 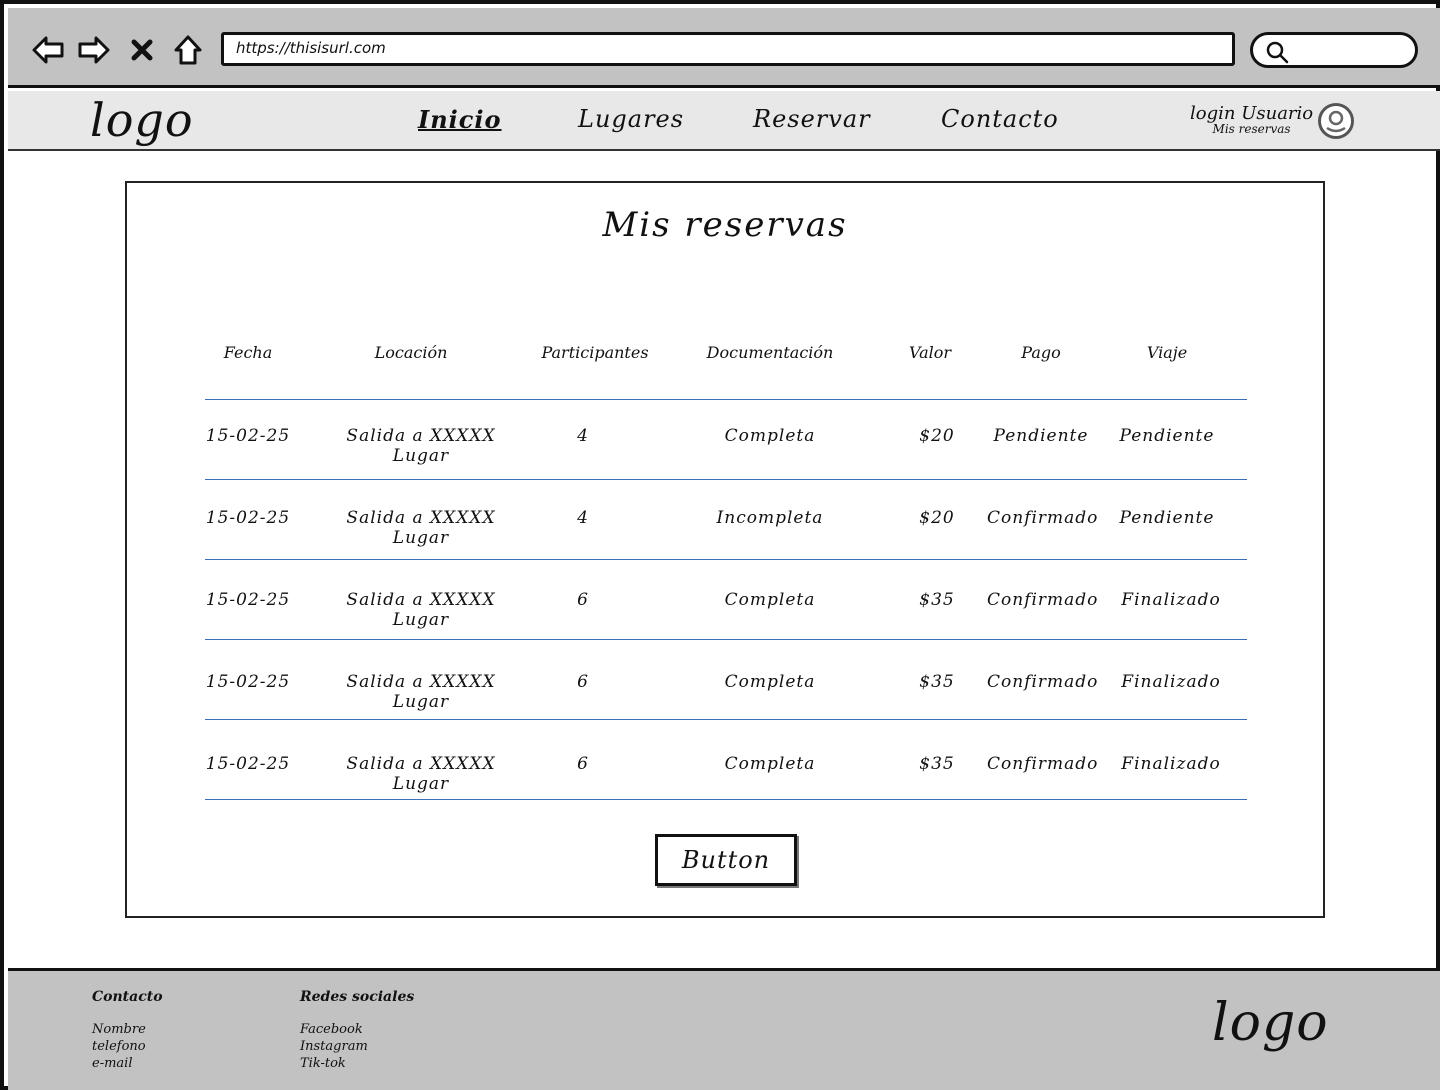 I want to click on primary-button: Button, so click(x=726, y=860).